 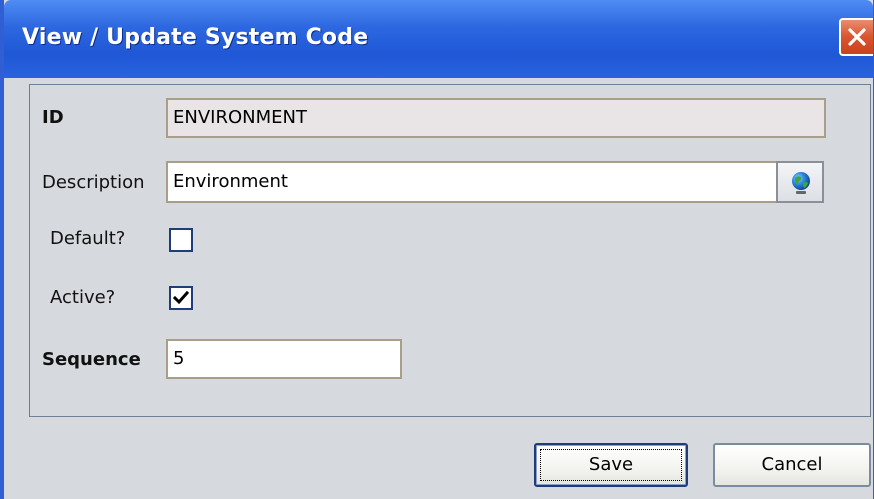 I want to click on cancel-button-label: Cancel, so click(x=792, y=464).